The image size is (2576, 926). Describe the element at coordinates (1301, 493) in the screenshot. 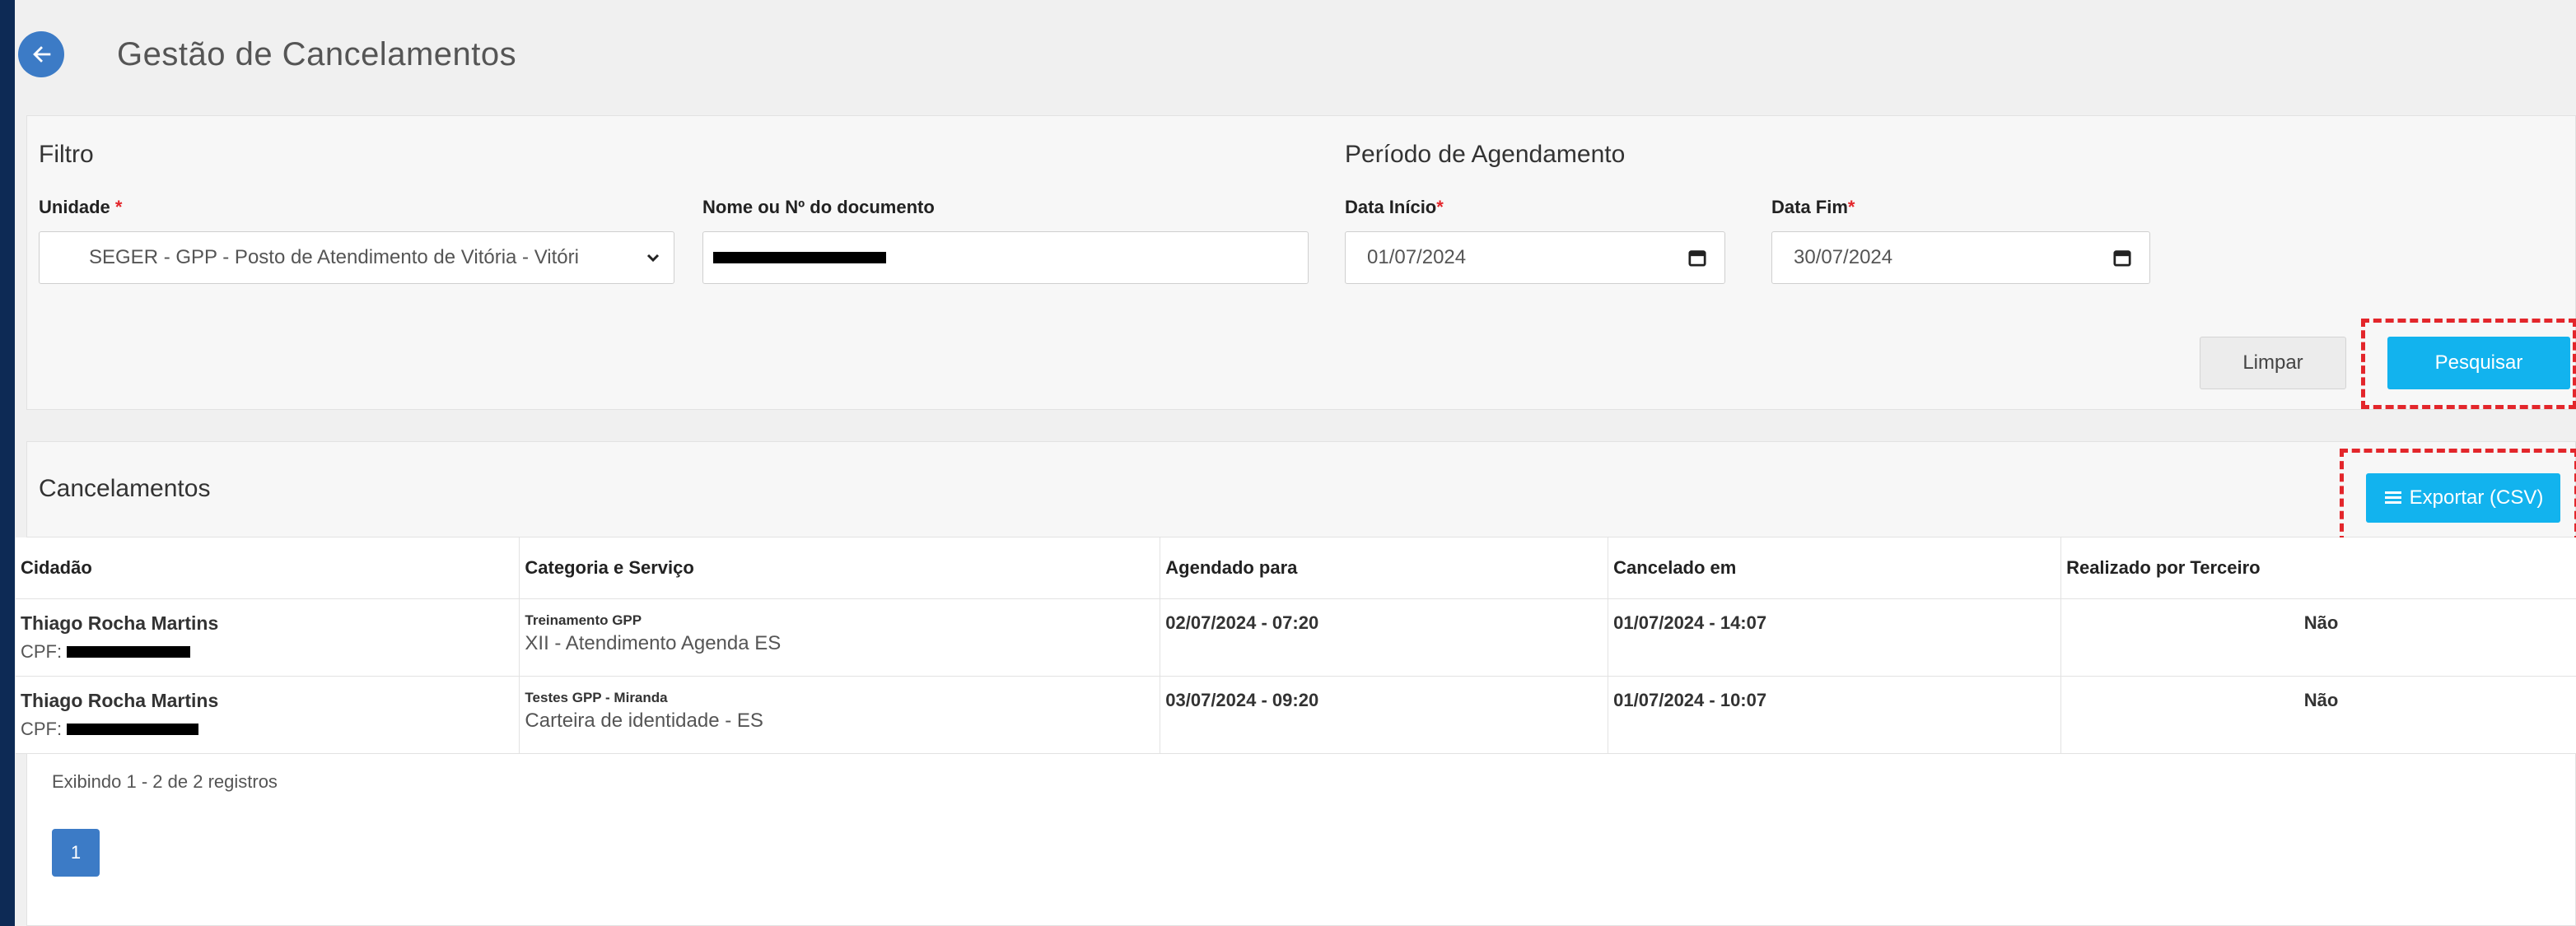

I see `results-header: Cancelamentos Exportar (CSV)` at that location.